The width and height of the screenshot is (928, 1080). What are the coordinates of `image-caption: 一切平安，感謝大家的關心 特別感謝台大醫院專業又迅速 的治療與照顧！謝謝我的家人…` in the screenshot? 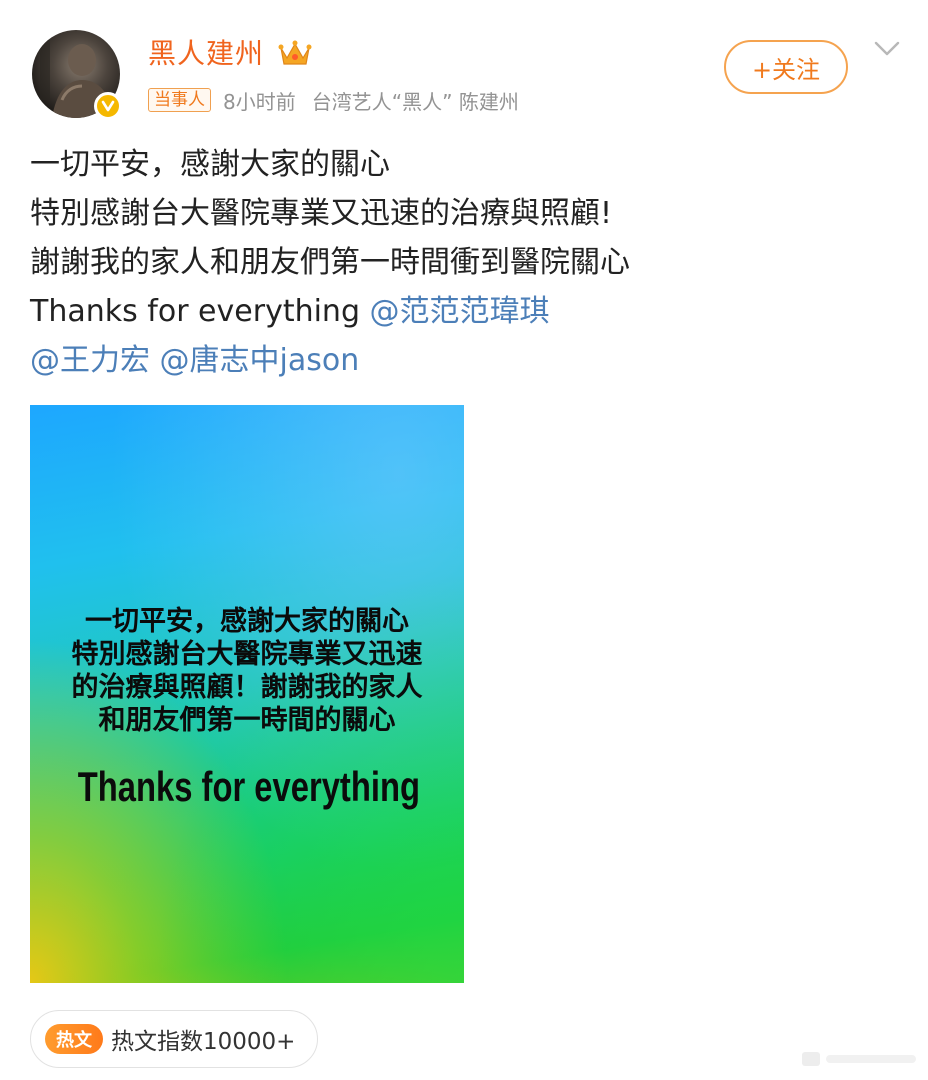 It's located at (247, 671).